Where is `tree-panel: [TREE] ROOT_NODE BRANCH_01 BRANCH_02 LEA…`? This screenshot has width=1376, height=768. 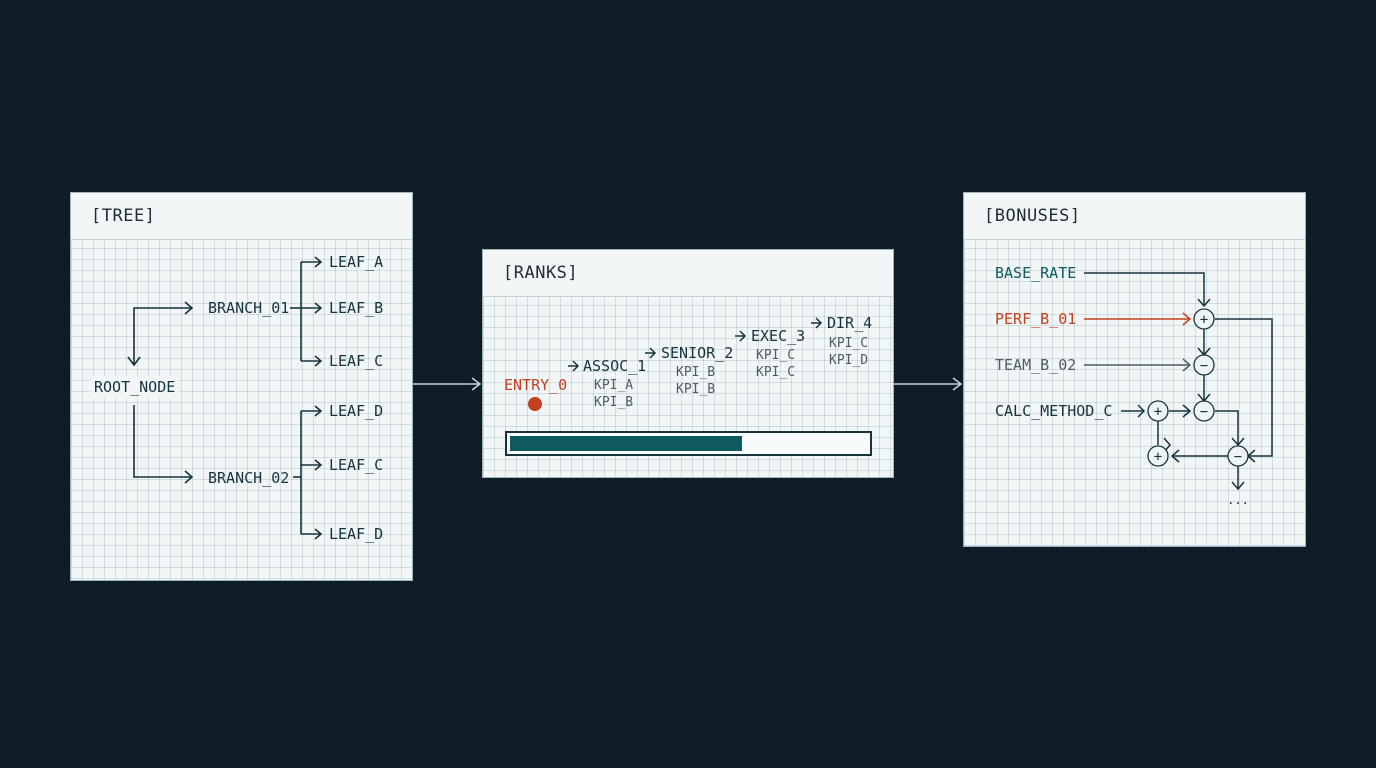
tree-panel: [TREE] ROOT_NODE BRANCH_01 BRANCH_02 LEA… is located at coordinates (241, 386).